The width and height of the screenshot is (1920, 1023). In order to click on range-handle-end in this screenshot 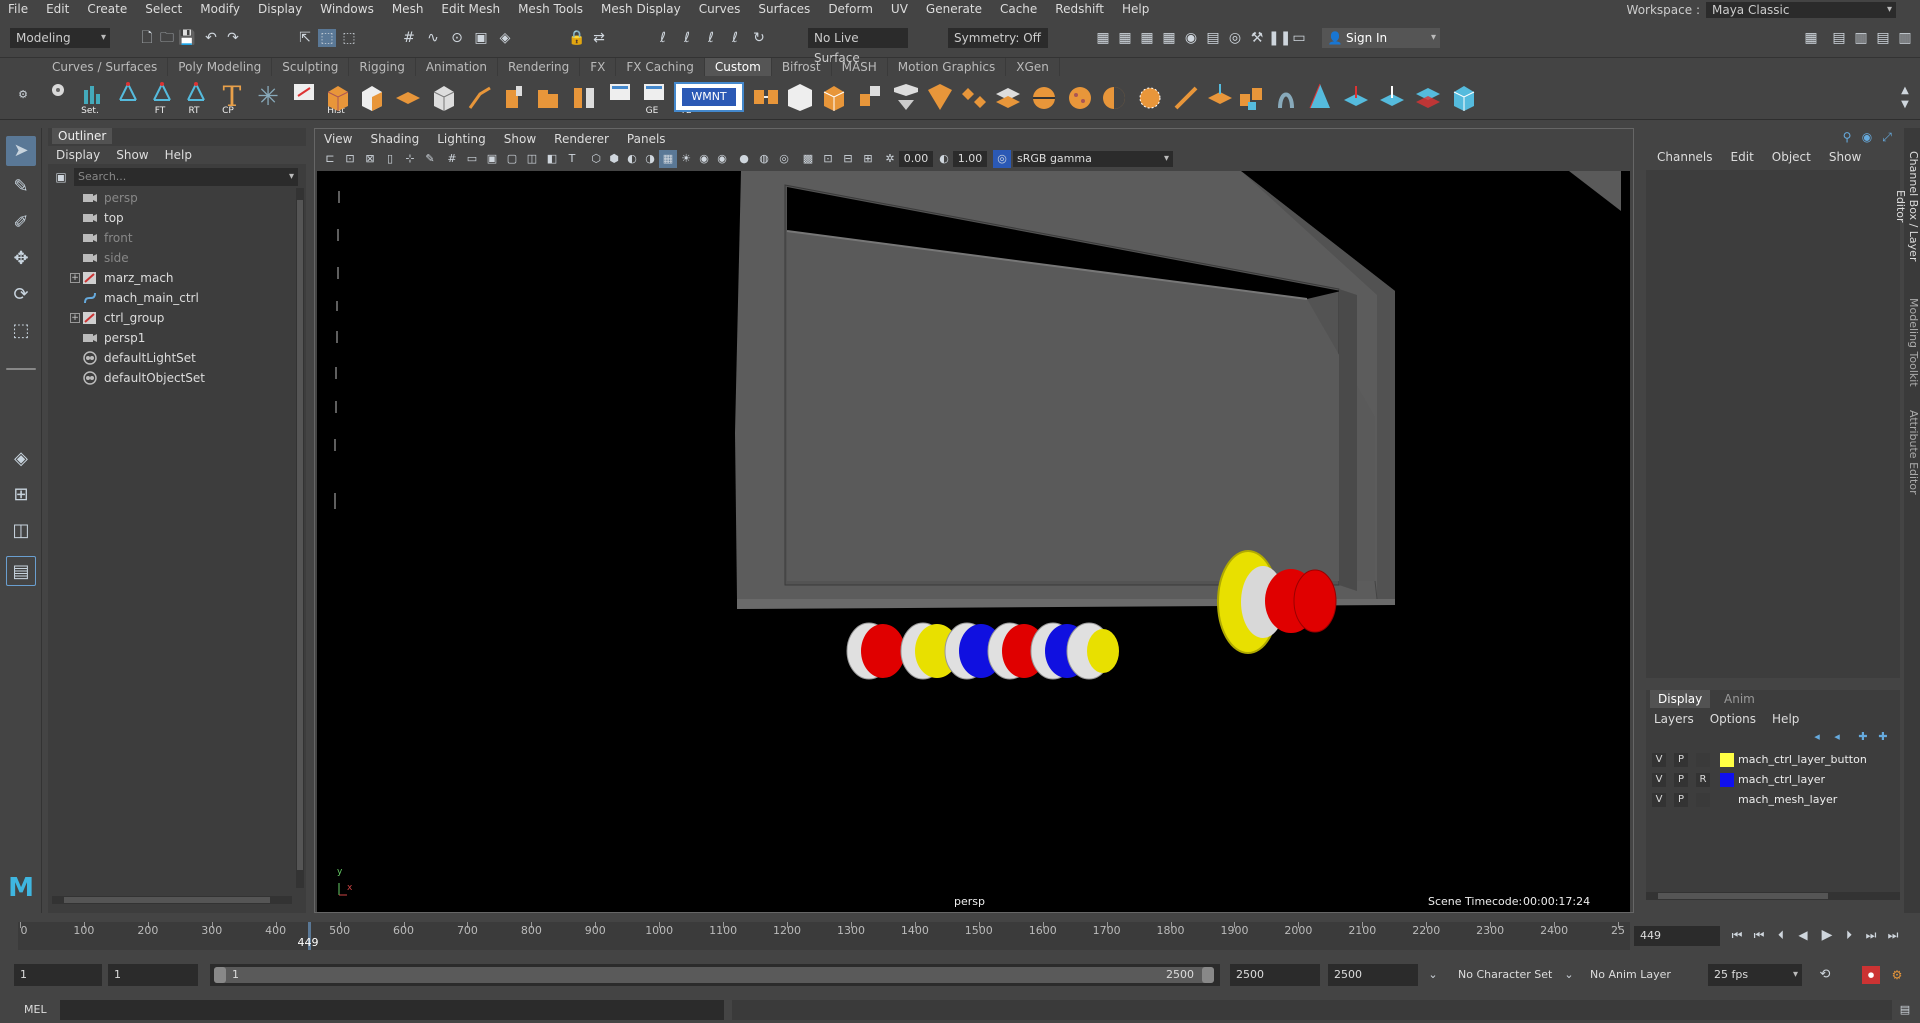, I will do `click(1208, 975)`.